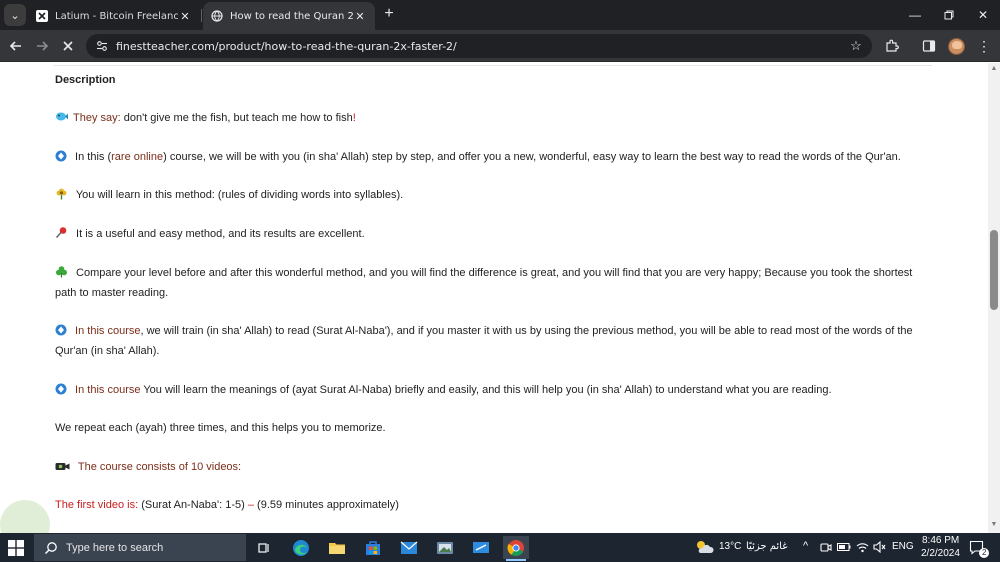 The height and width of the screenshot is (562, 1000). What do you see at coordinates (291, 16) in the screenshot?
I see `tab-title: How to read the Quran 2x faste` at bounding box center [291, 16].